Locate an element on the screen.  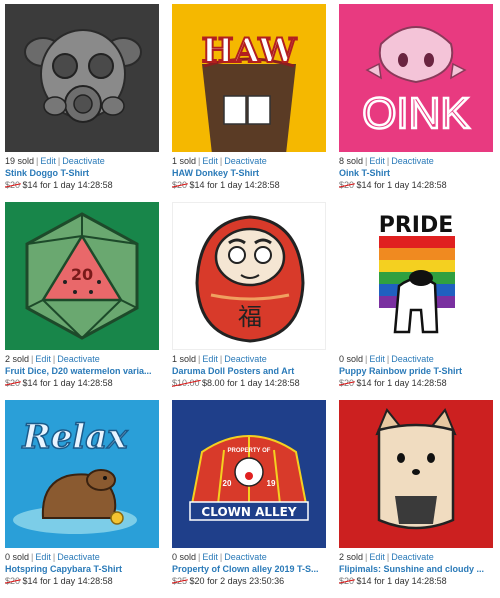
relax-capybara-art: Relax is located at coordinates (82, 474).